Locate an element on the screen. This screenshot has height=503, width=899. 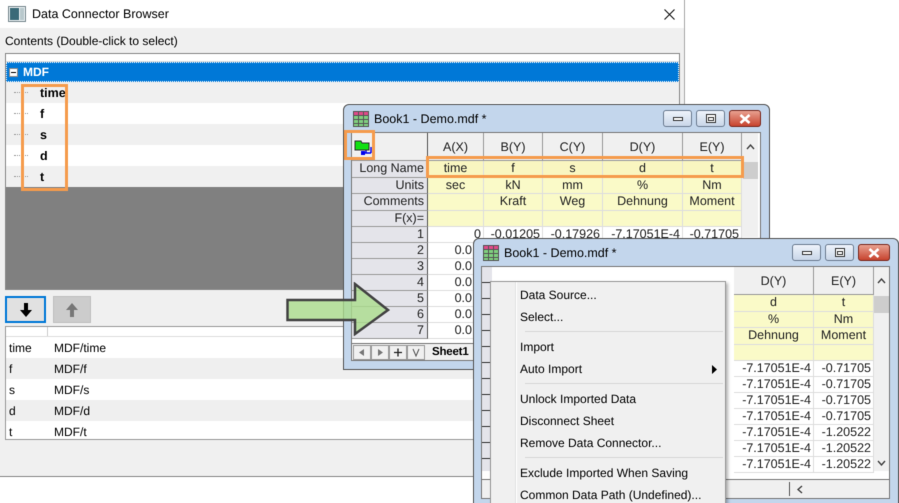
arrow-right-icon is located at coordinates (338, 309).